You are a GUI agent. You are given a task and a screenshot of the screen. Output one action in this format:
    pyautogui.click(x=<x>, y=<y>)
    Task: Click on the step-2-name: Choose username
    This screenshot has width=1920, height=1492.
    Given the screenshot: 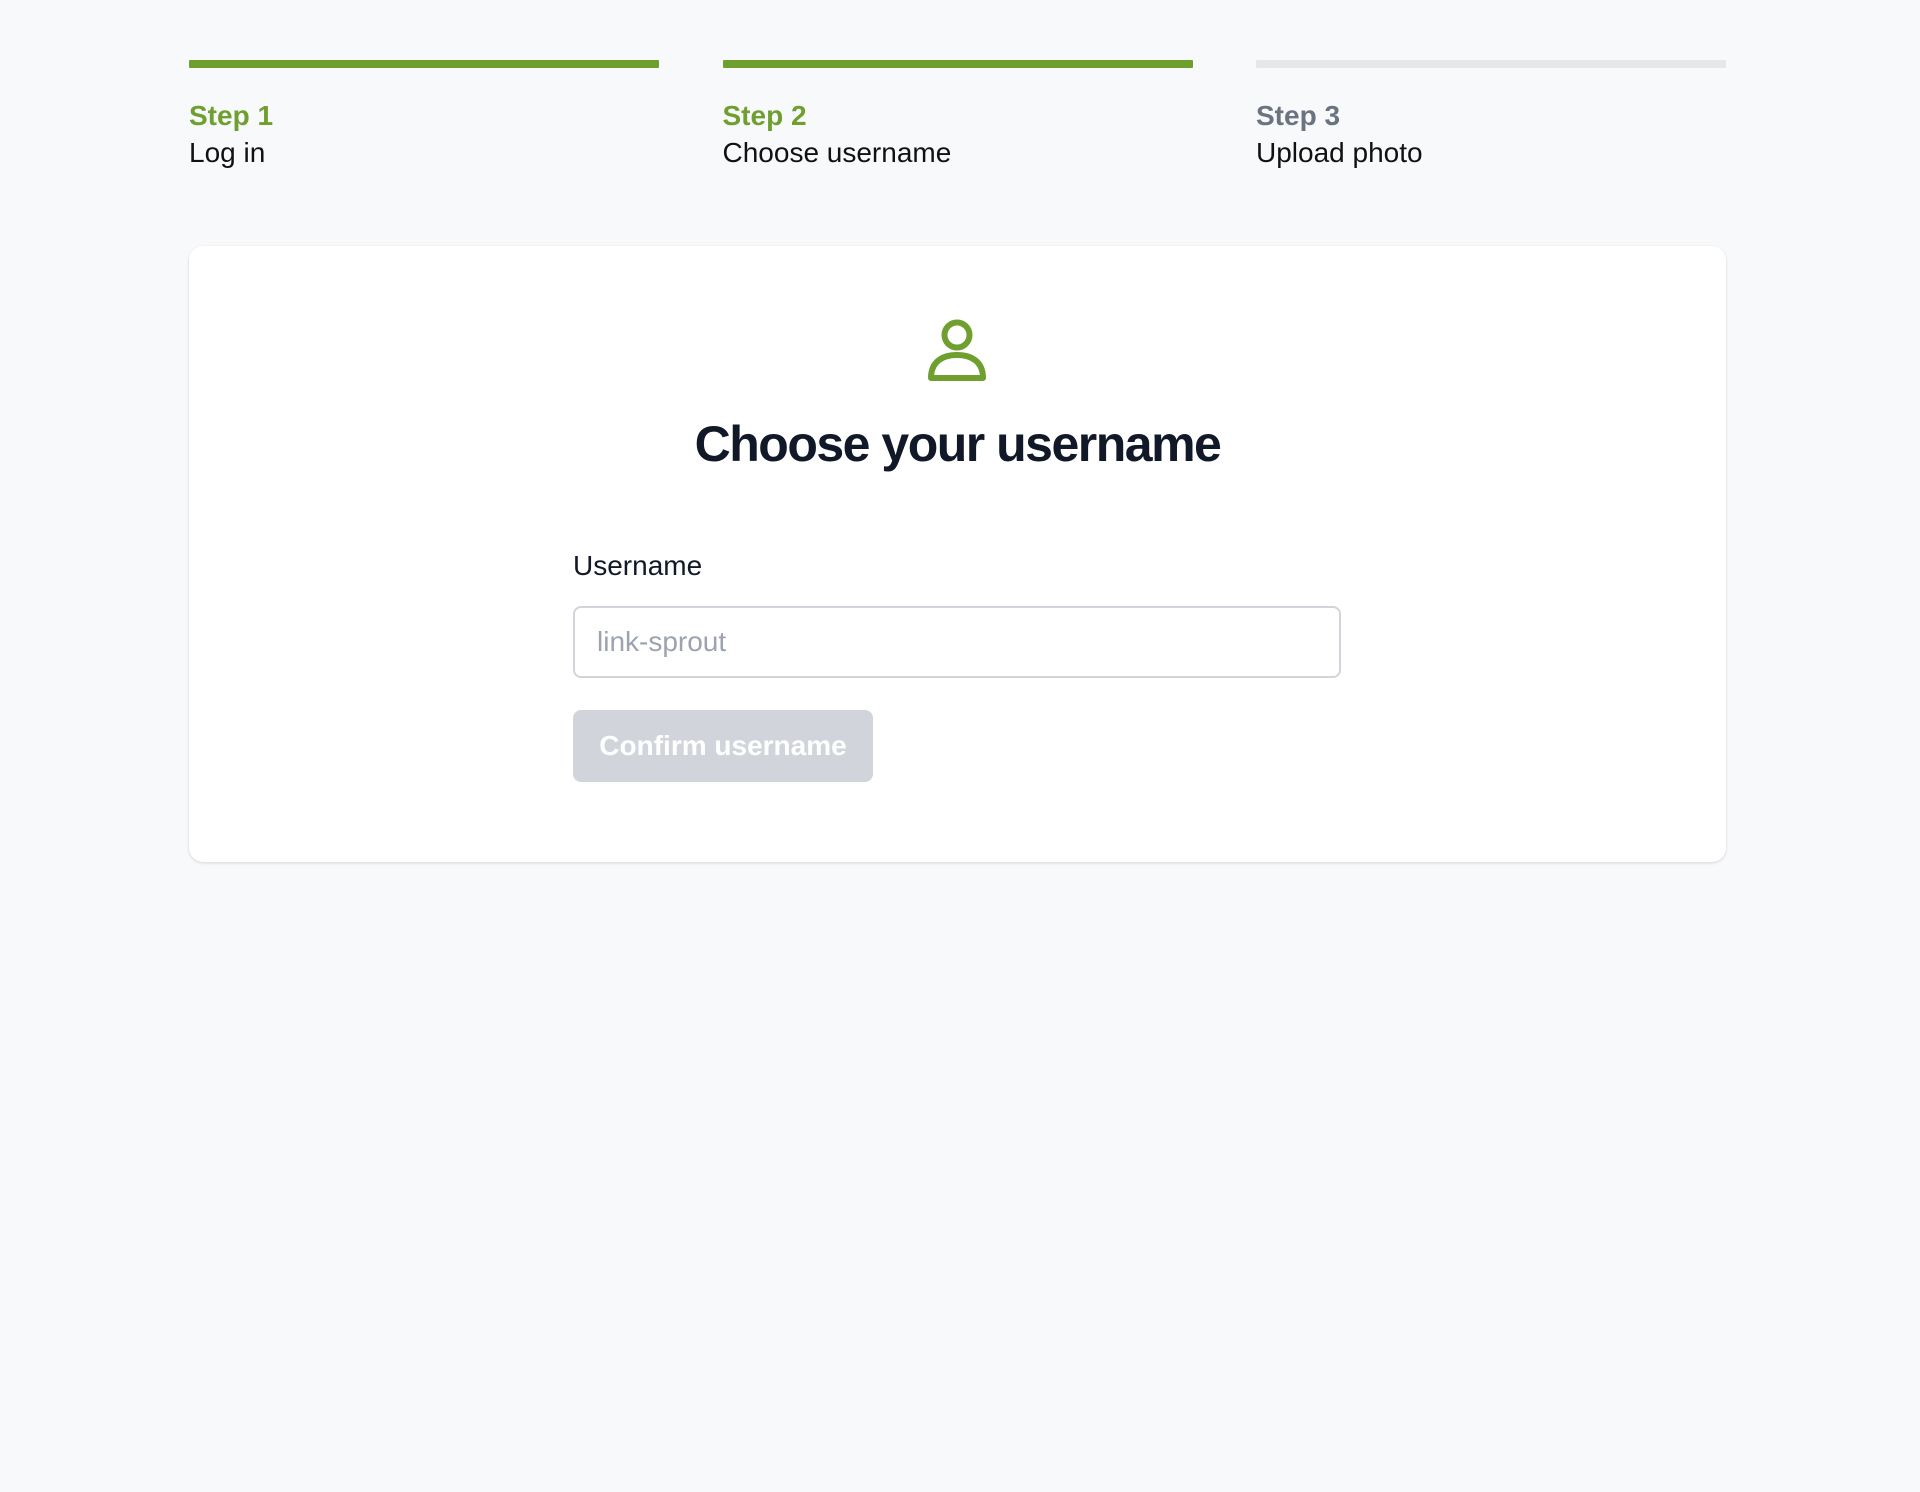 What is the action you would take?
    pyautogui.click(x=837, y=152)
    